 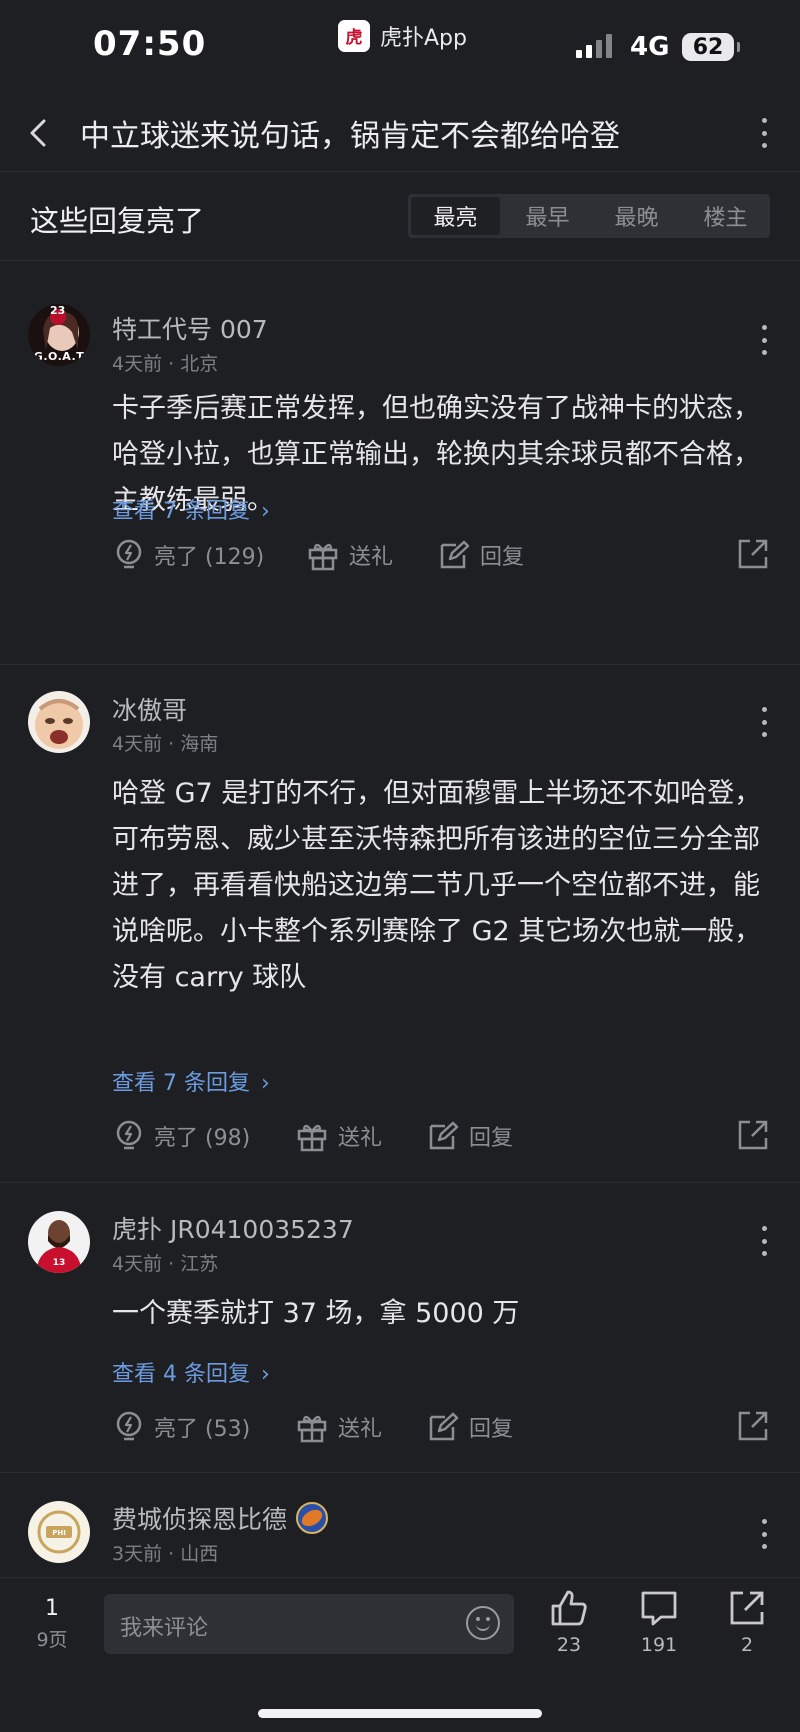 What do you see at coordinates (190, 328) in the screenshot?
I see `username: 特工代号 007` at bounding box center [190, 328].